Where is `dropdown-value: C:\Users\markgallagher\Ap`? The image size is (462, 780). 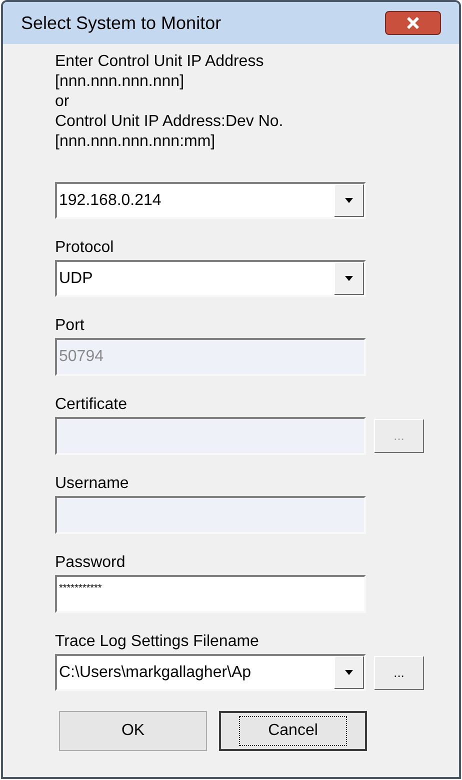
dropdown-value: C:\Users\markgallagher\Ap is located at coordinates (155, 672).